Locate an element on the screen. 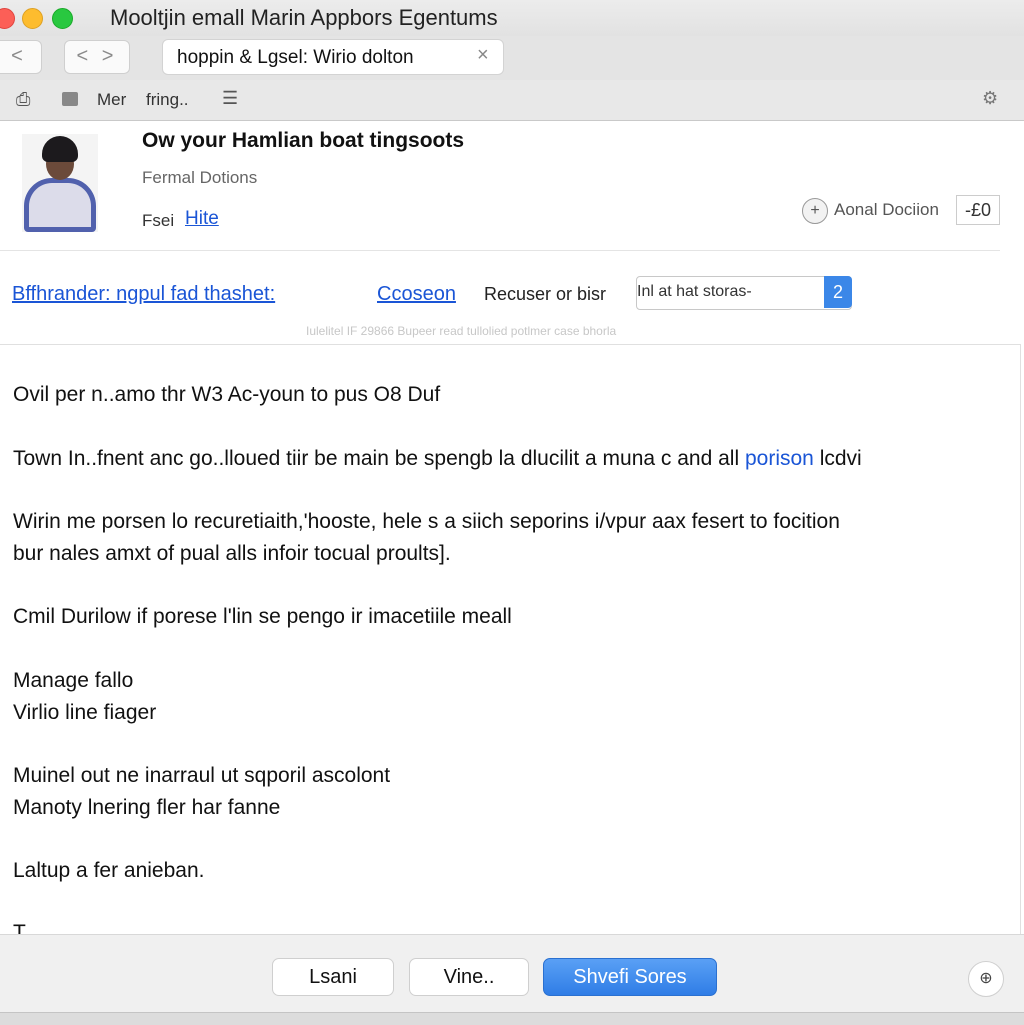 This screenshot has height=1025, width=1024. body-line: Virlio line fiager is located at coordinates (85, 712).